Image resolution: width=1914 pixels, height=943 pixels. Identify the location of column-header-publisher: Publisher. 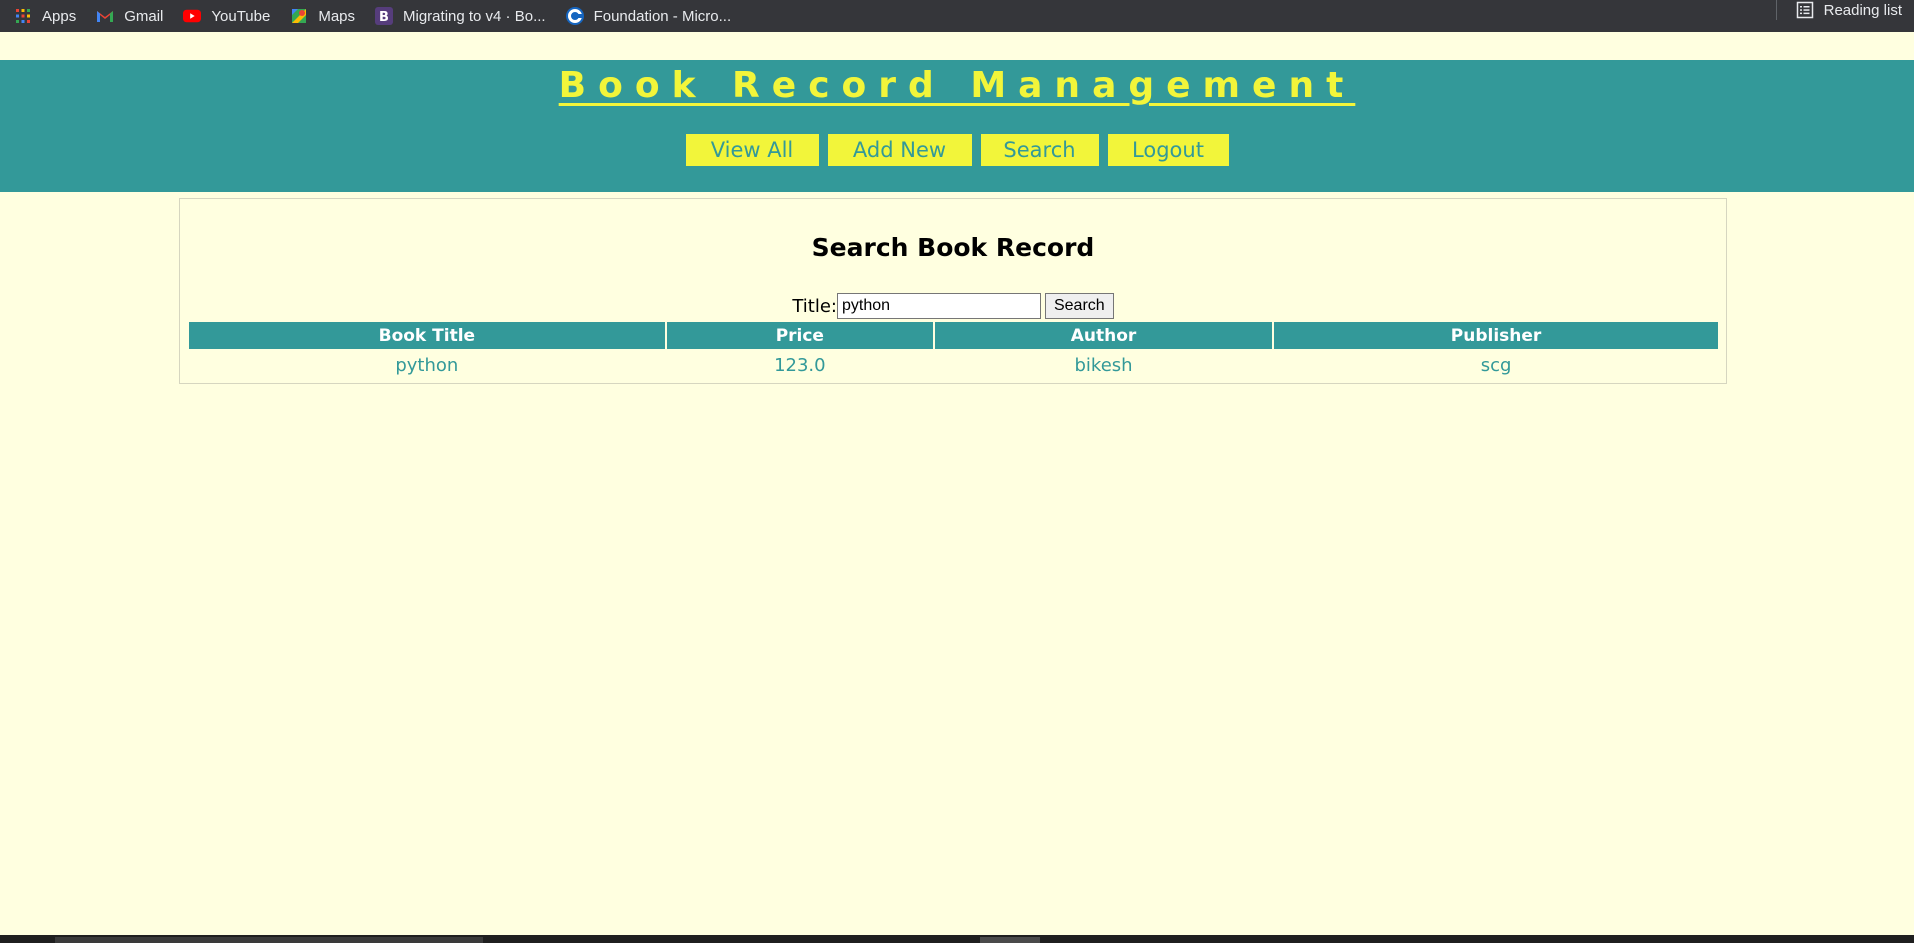
(1496, 335).